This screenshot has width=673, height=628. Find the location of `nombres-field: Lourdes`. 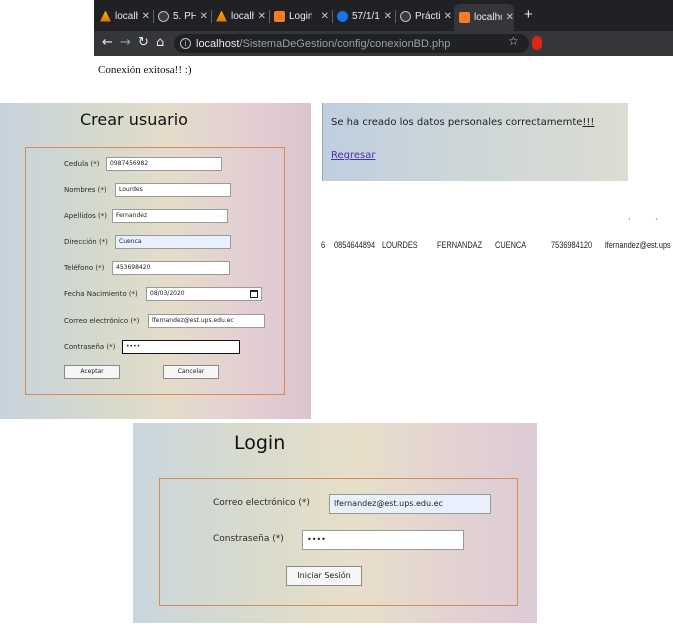

nombres-field: Lourdes is located at coordinates (173, 190).